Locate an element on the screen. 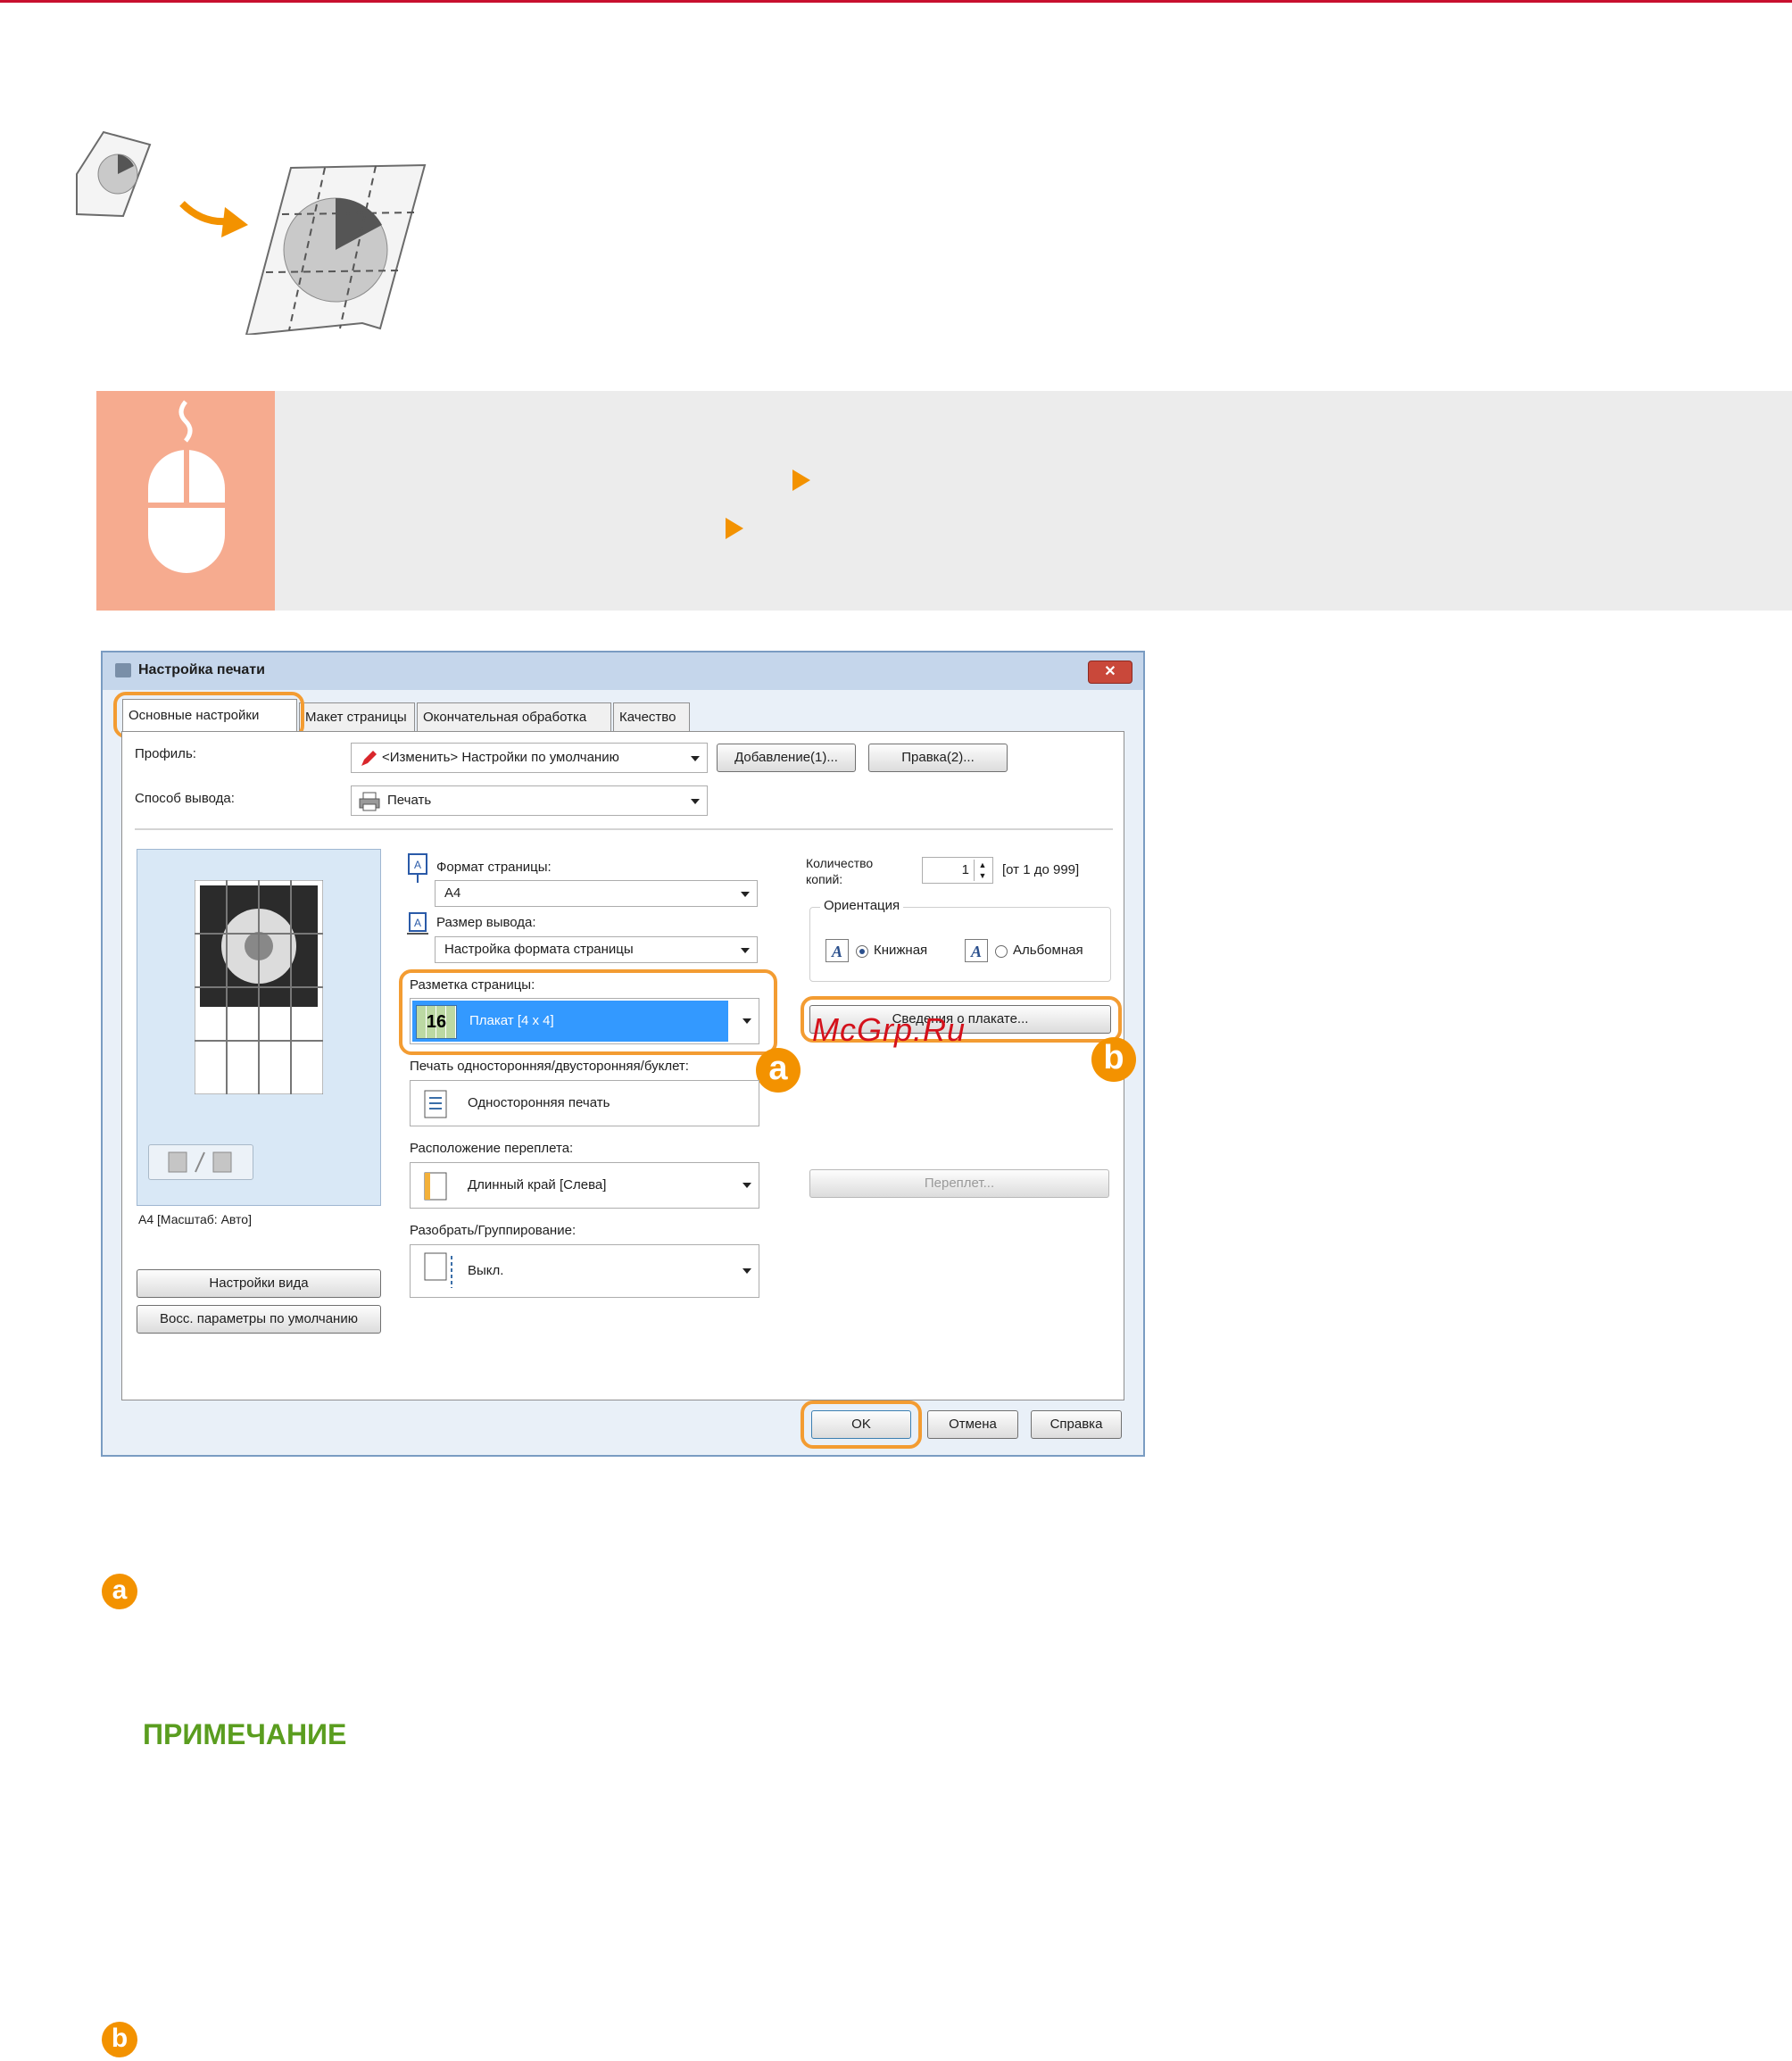 This screenshot has height=2061, width=1792. page-size-value: A4 is located at coordinates (452, 893).